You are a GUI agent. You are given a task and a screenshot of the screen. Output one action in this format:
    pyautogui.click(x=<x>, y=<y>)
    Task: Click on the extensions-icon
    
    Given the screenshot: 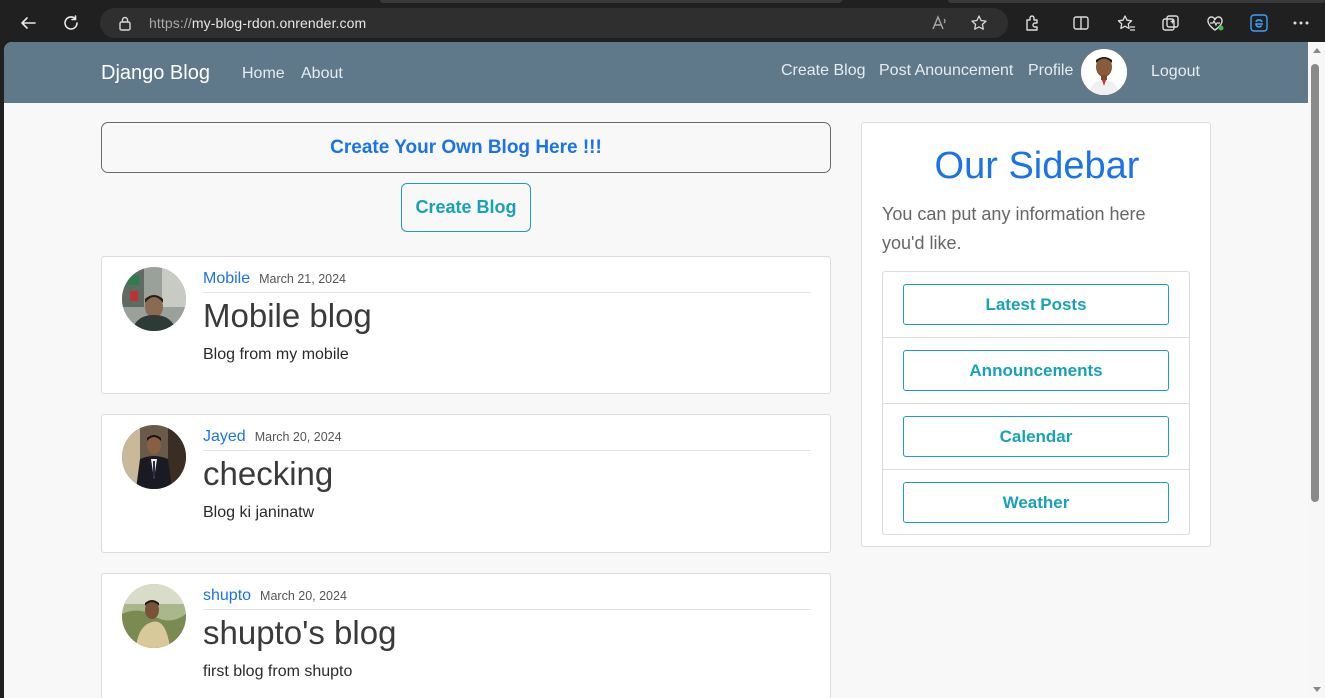 What is the action you would take?
    pyautogui.click(x=1033, y=23)
    